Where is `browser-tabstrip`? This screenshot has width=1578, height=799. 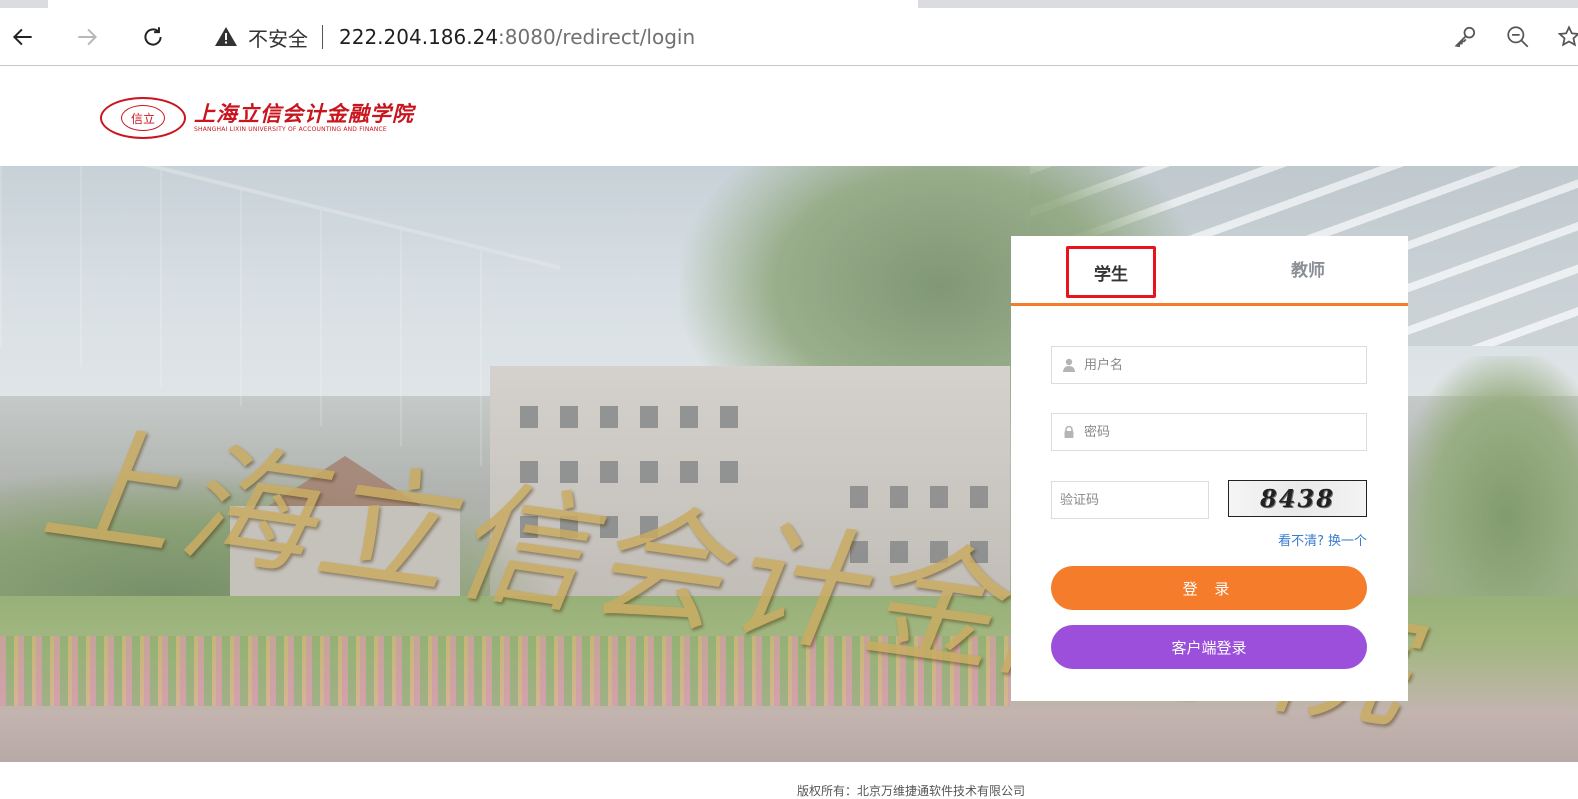 browser-tabstrip is located at coordinates (789, 4).